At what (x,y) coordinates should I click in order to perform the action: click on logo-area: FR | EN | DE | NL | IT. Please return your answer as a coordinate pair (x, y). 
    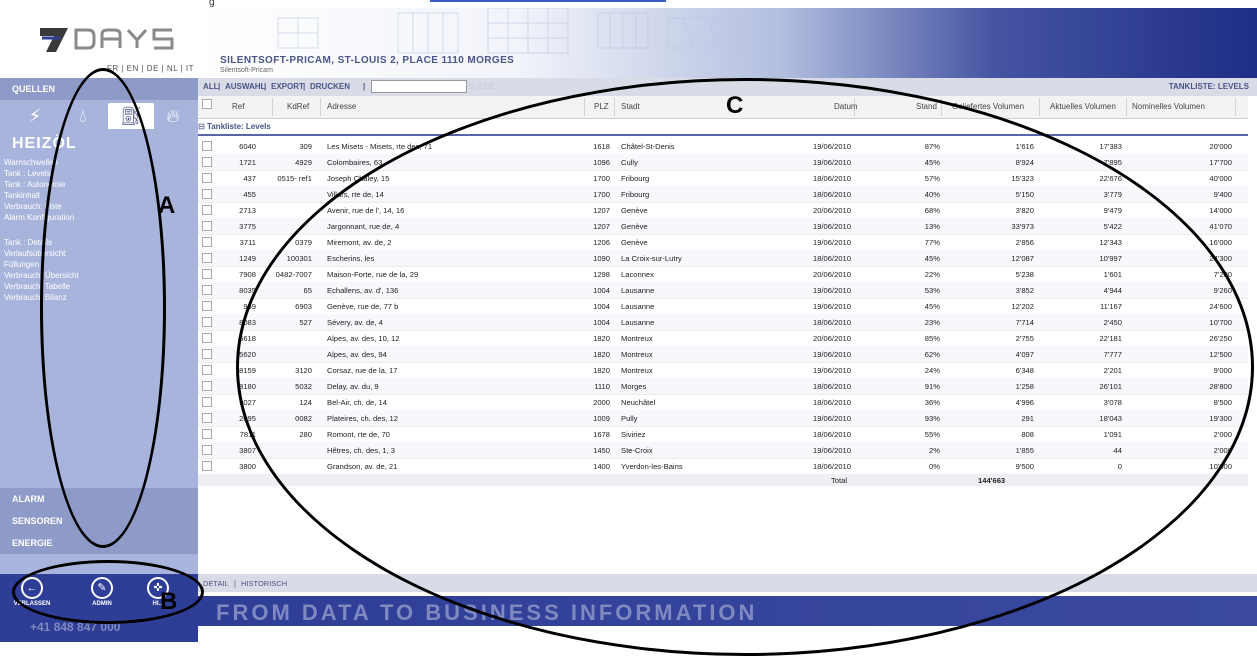
    Looking at the image, I should click on (99, 39).